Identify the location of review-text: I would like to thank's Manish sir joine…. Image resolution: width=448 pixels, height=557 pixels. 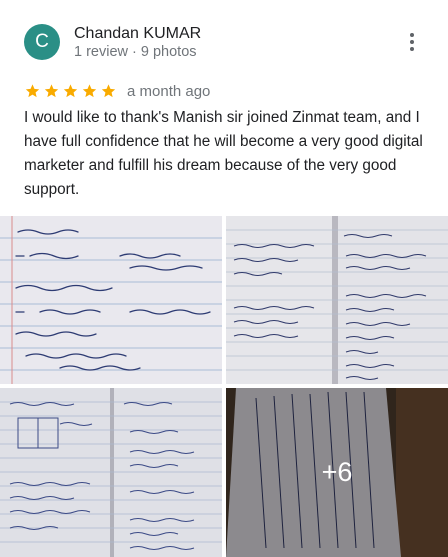
(223, 153).